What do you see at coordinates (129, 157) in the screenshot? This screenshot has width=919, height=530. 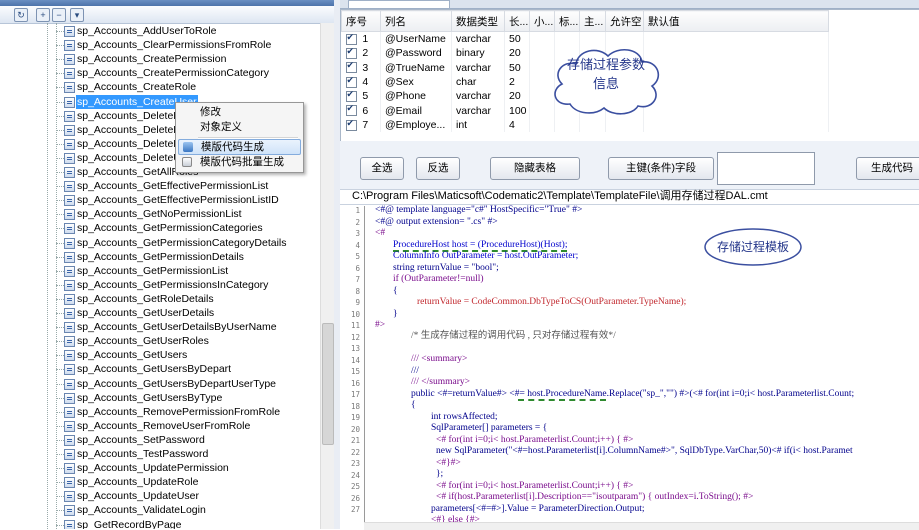 I see `tree-item-label: sp_Accounts_DeleteU` at bounding box center [129, 157].